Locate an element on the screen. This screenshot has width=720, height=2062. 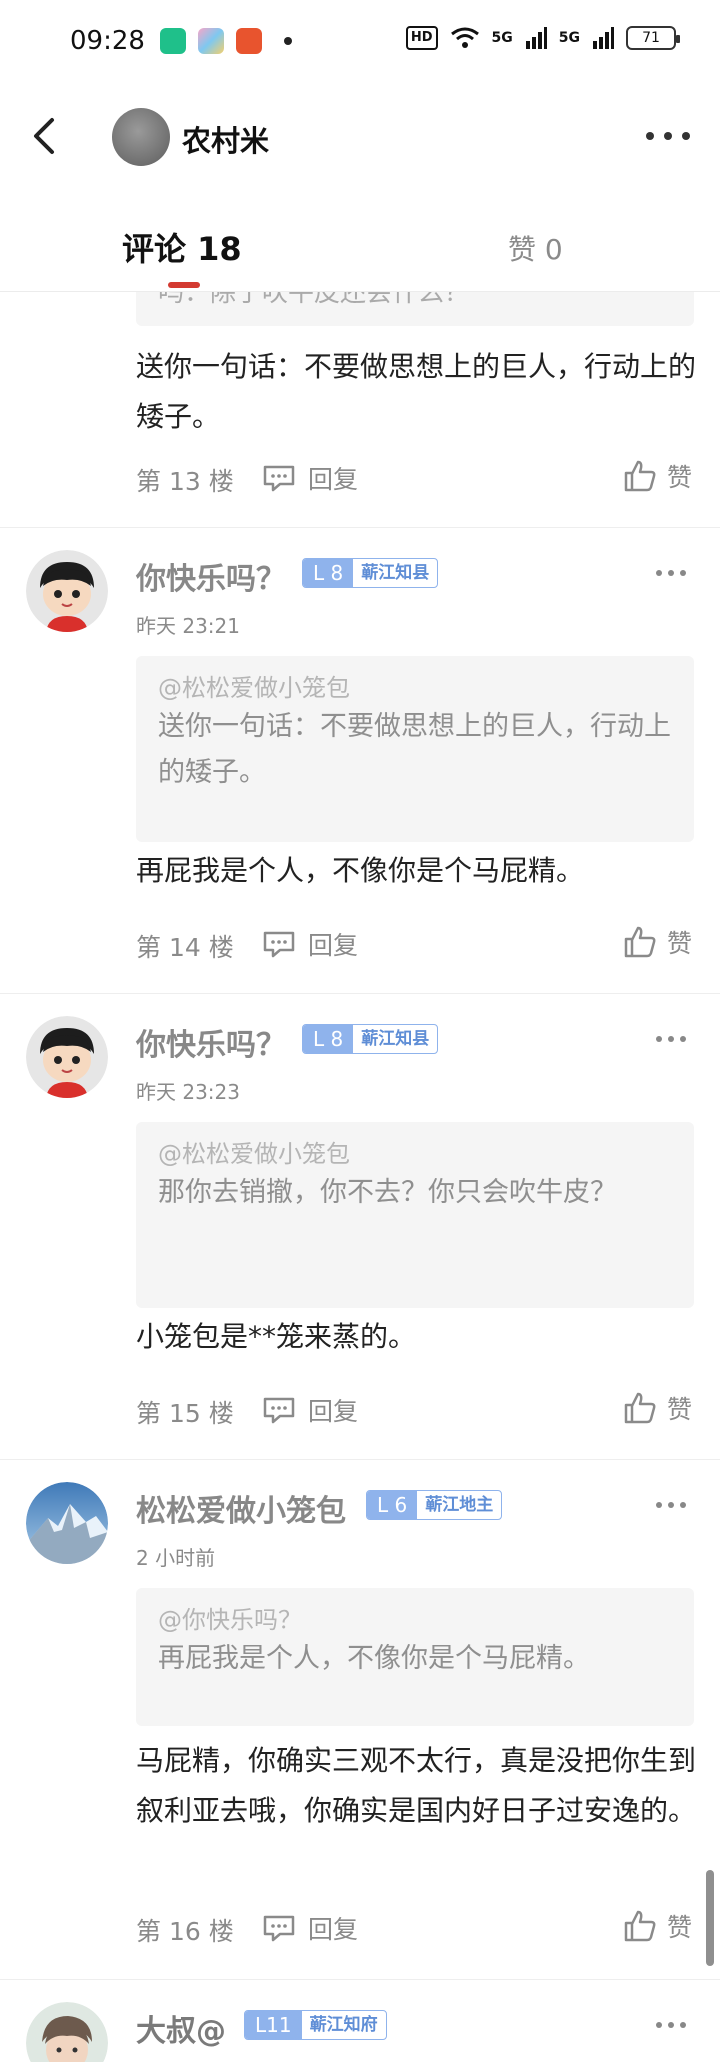
quote-text: 那你去销撤，你不去？你只会吹牛皮？ is located at coordinates (387, 1192).